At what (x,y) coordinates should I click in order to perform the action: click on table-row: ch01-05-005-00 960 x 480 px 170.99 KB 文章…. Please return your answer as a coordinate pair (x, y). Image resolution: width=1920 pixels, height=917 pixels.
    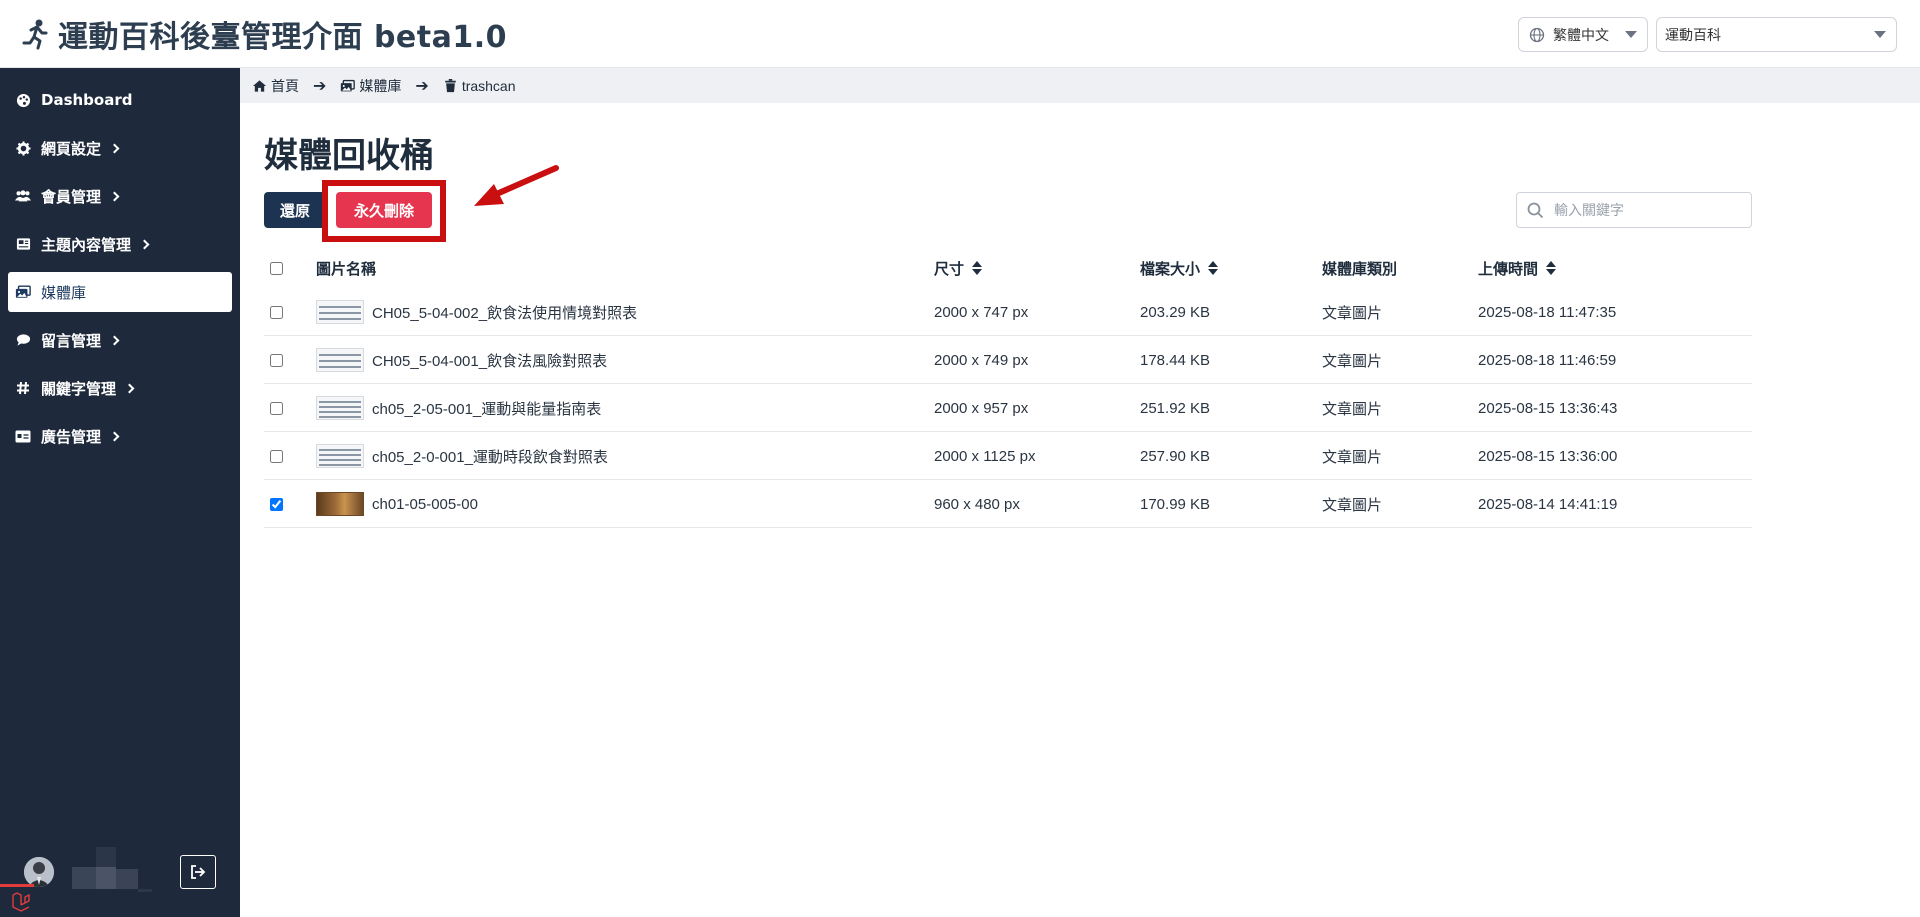
    Looking at the image, I should click on (1008, 504).